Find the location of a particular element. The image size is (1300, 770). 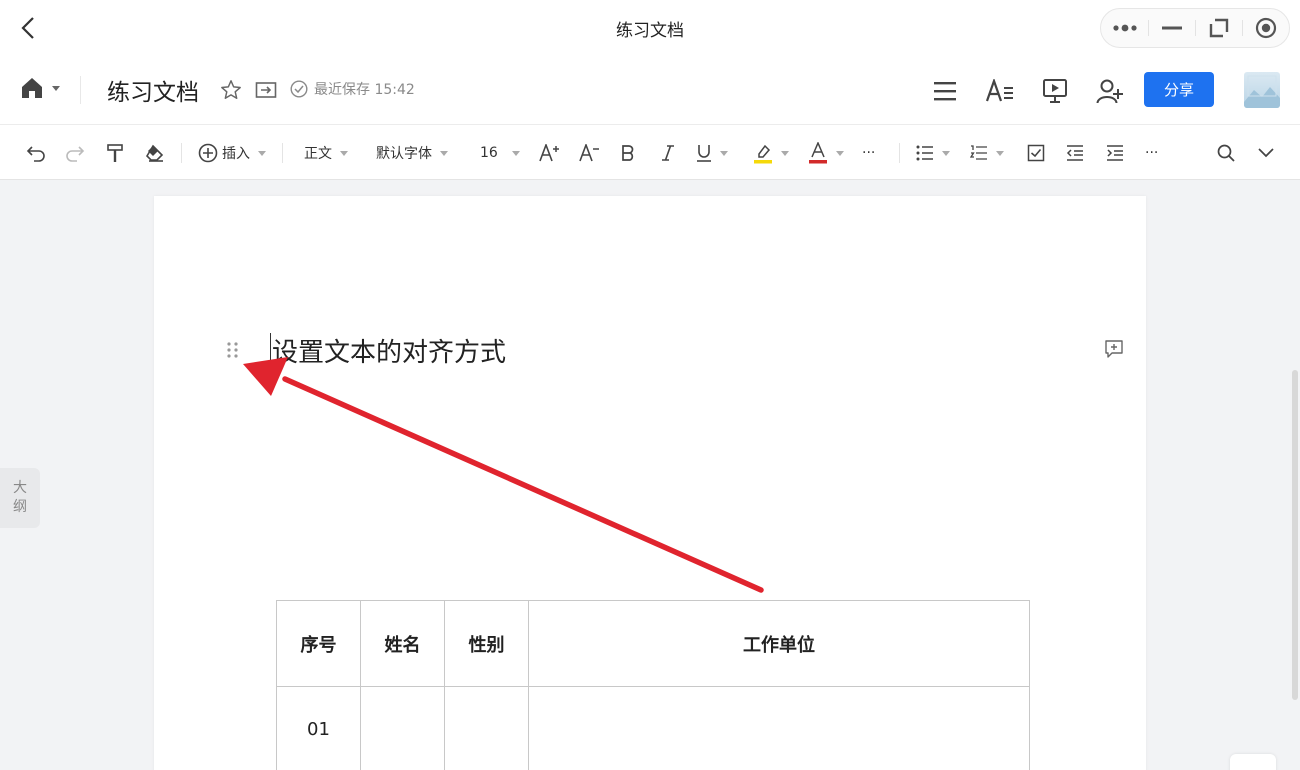

more-dots-icon is located at coordinates (1124, 28).